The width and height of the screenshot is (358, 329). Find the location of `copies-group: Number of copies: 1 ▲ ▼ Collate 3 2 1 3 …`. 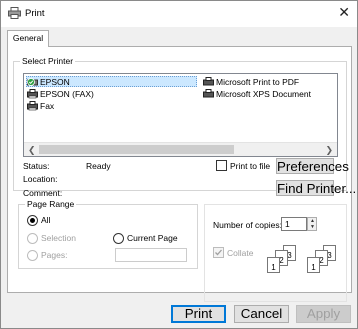

copies-group: Number of copies: 1 ▲ ▼ Collate 3 2 1 3 … is located at coordinates (275, 253).